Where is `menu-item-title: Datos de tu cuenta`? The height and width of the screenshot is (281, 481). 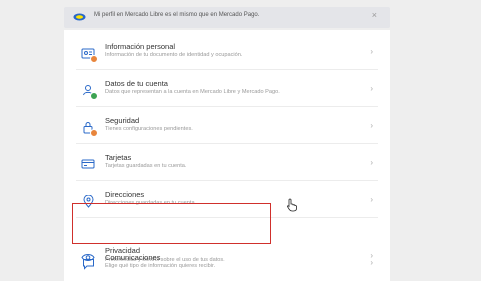
menu-item-title: Datos de tu cuenta is located at coordinates (136, 83).